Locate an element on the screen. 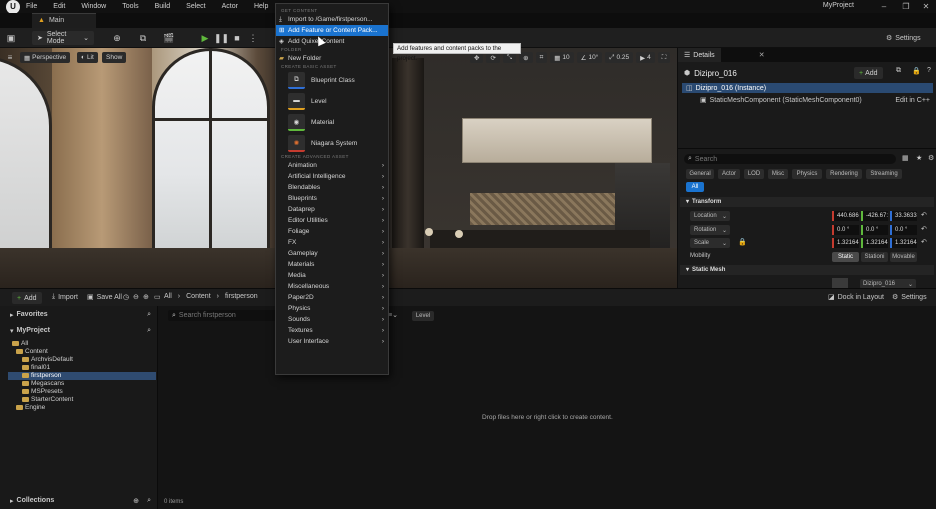  menu-item-foliage: Foliage › is located at coordinates (332, 231).